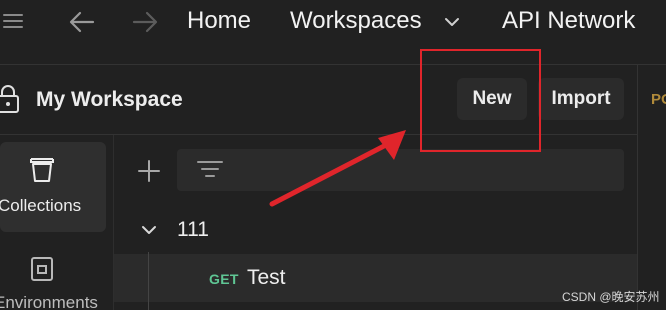 The height and width of the screenshot is (310, 666). What do you see at coordinates (219, 21) in the screenshot?
I see `nav-home: Home` at bounding box center [219, 21].